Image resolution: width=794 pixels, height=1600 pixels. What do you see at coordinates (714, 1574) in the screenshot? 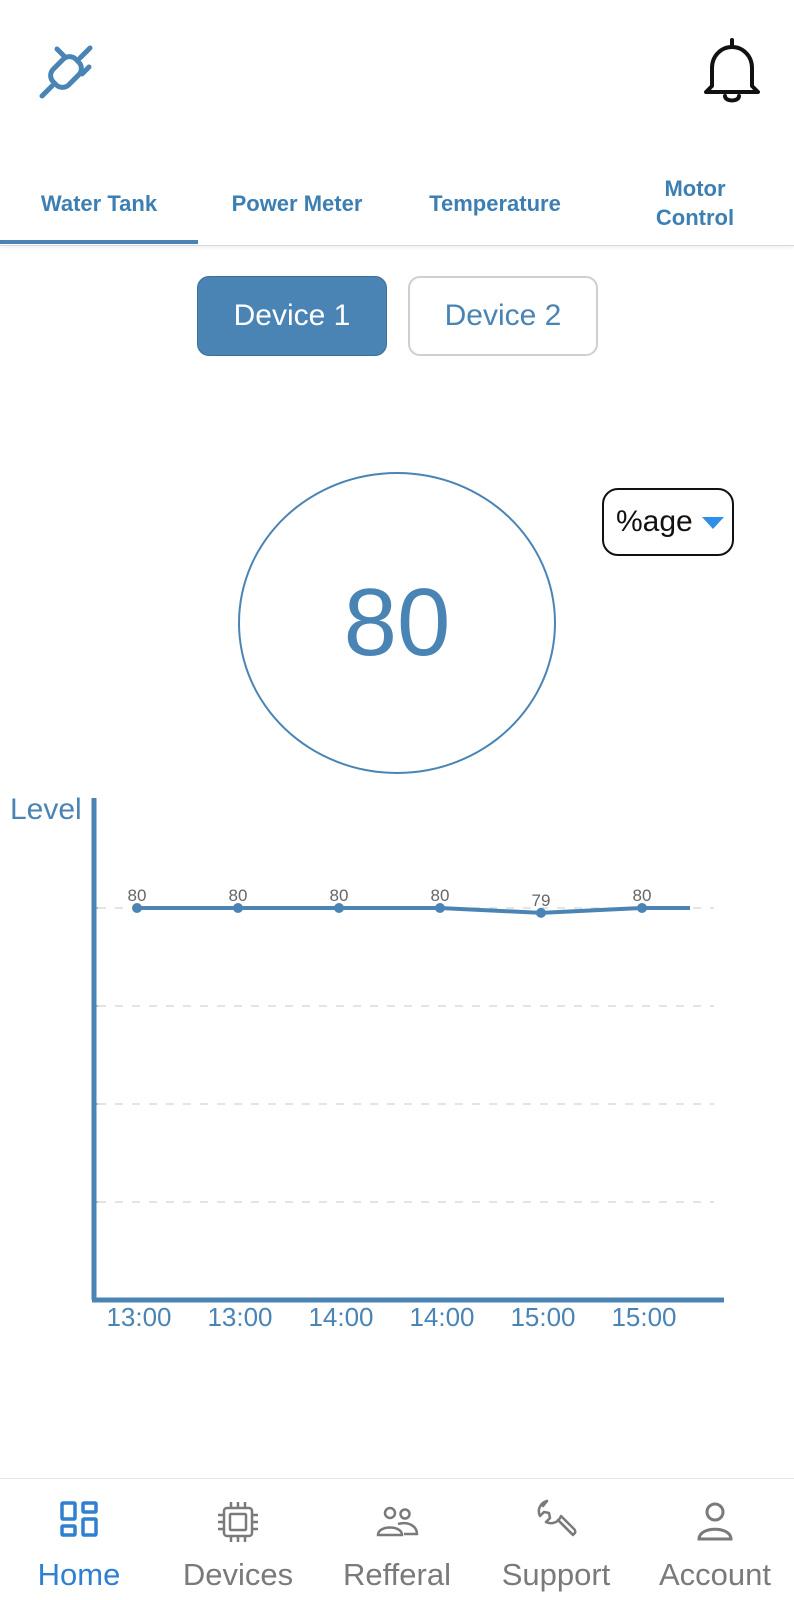
I see `nav-account-label: Account` at bounding box center [714, 1574].